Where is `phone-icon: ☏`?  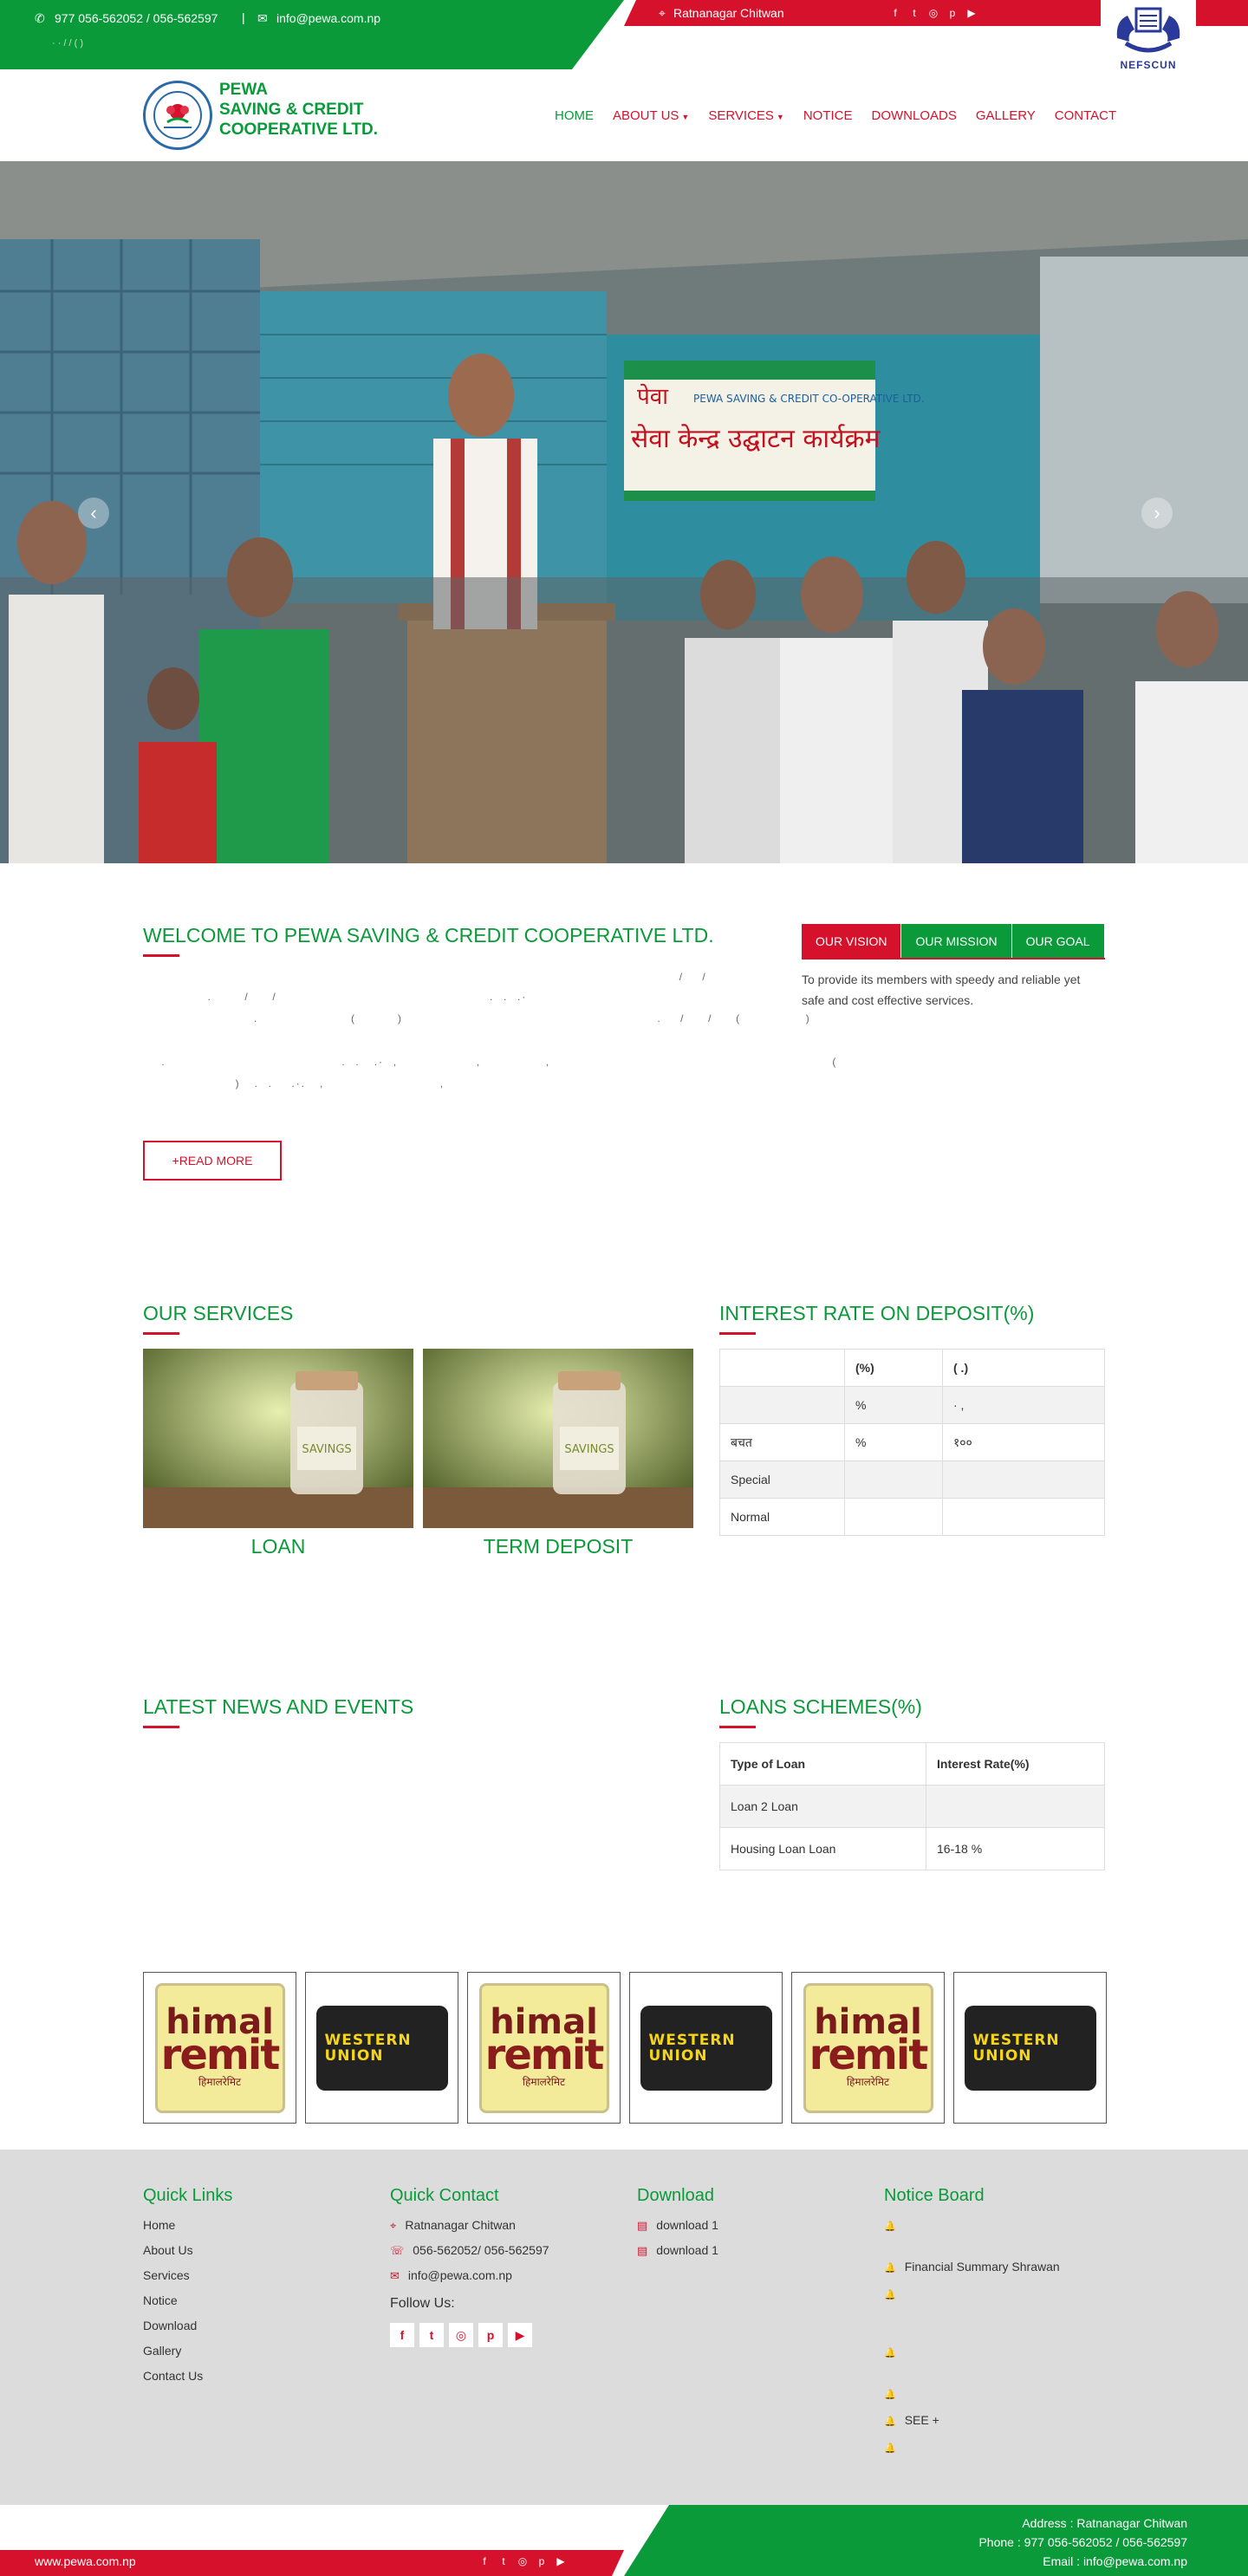
phone-icon: ☏ is located at coordinates (397, 2250).